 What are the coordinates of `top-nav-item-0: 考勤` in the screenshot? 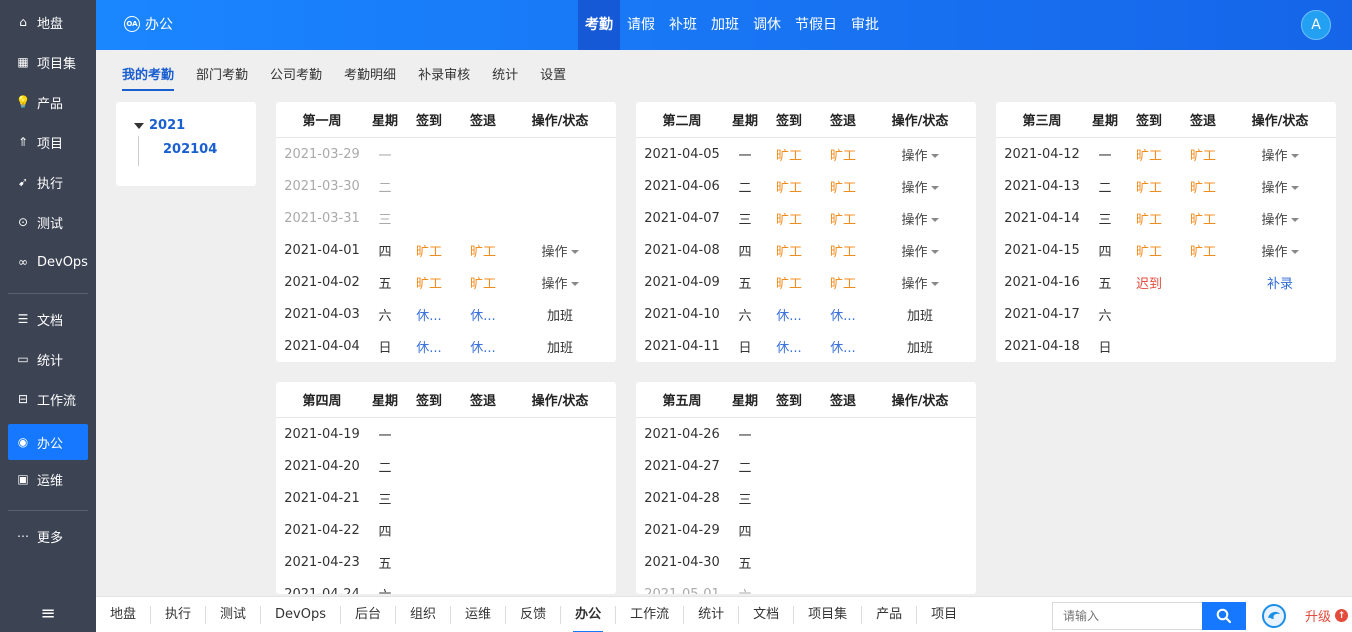 It's located at (599, 25).